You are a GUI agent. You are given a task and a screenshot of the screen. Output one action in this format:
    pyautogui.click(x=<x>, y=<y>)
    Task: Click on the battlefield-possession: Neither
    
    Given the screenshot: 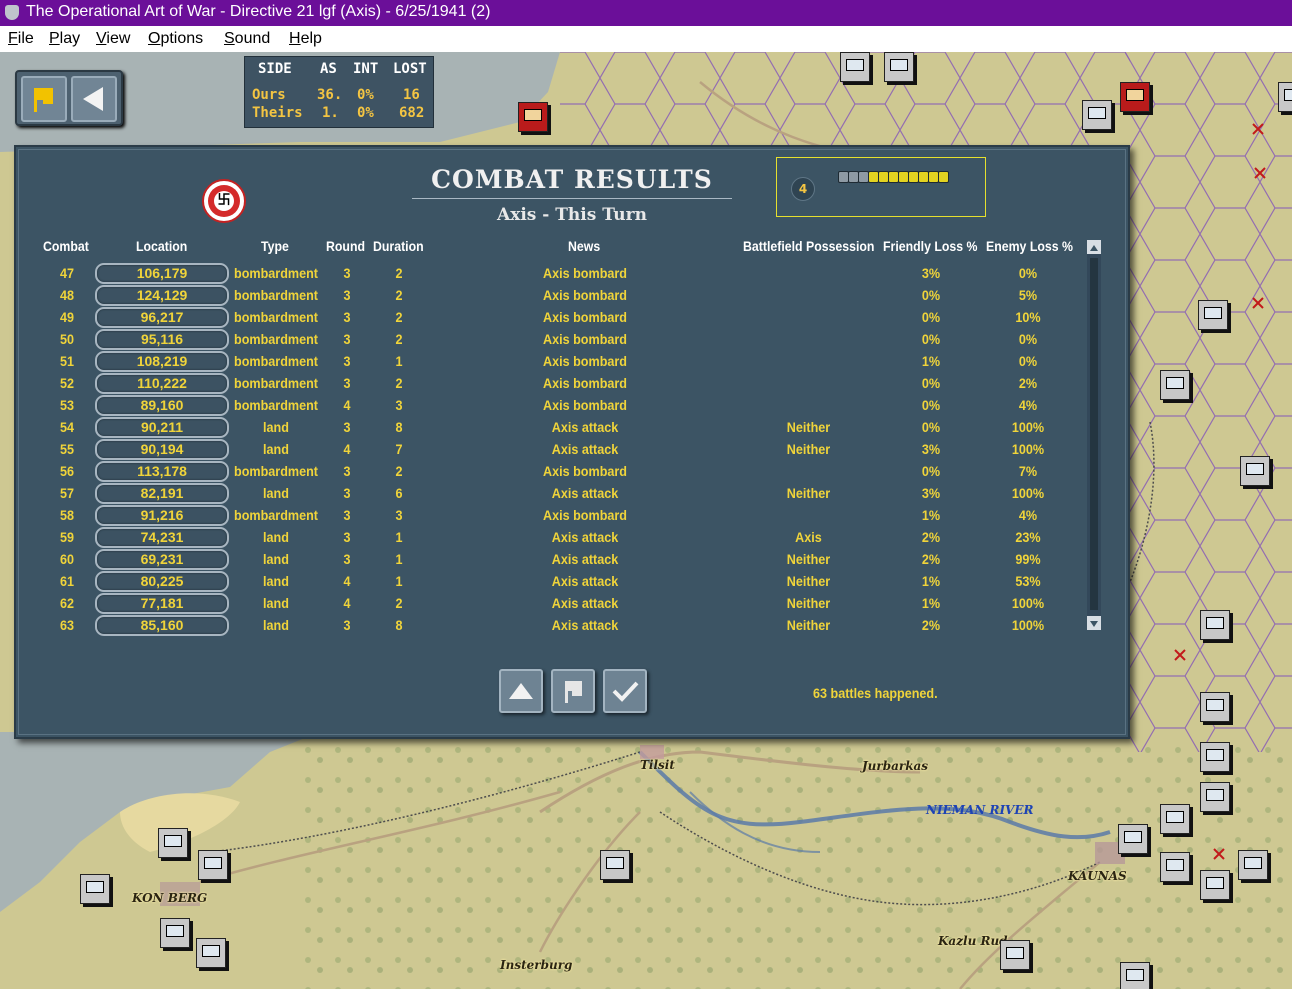 What is the action you would take?
    pyautogui.click(x=808, y=493)
    